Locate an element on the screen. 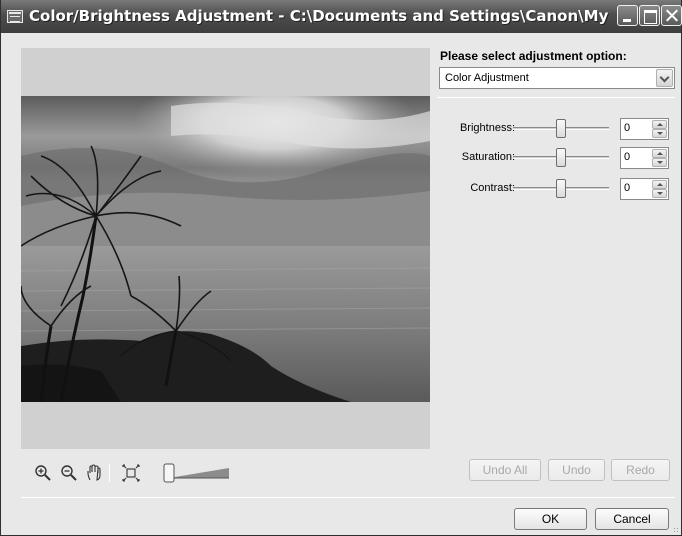 This screenshot has width=682, height=536. saturation-value: 0 is located at coordinates (627, 157).